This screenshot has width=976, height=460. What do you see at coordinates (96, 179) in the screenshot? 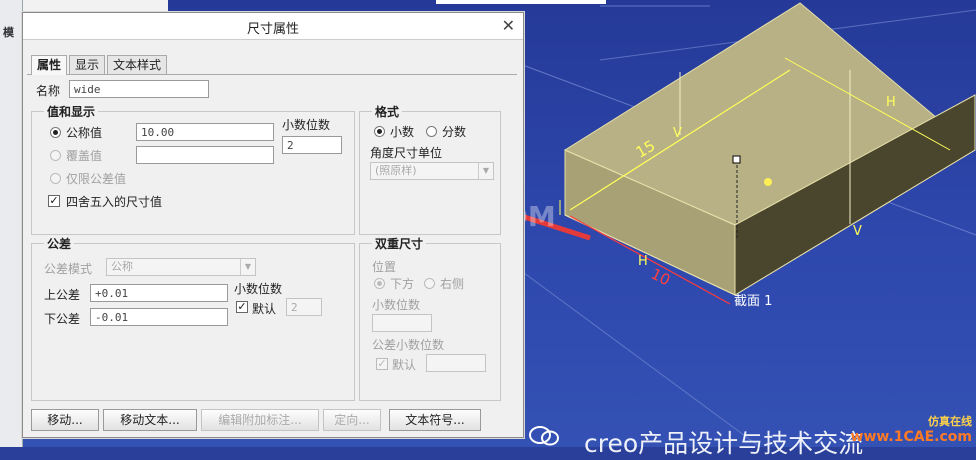
I see `tol-only-label: 仅限公差值` at bounding box center [96, 179].